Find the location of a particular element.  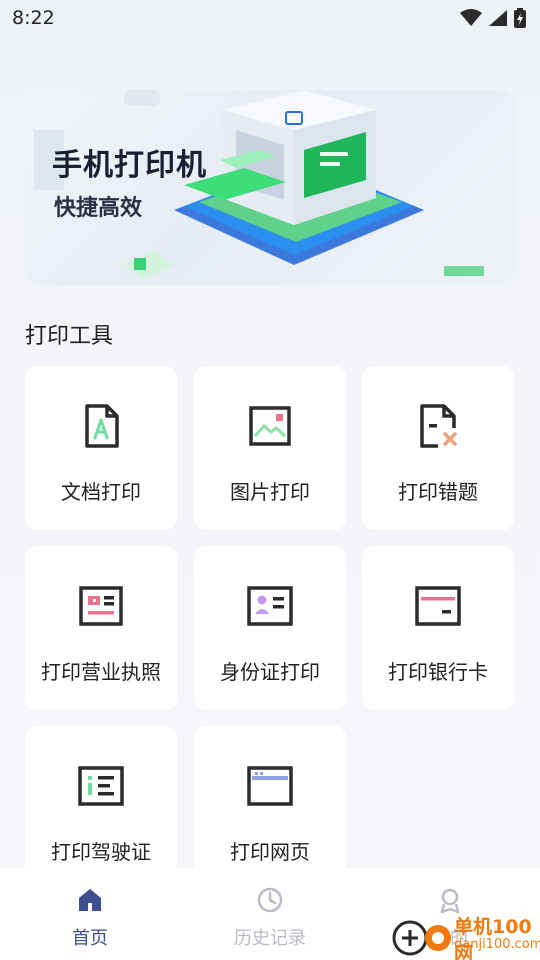

tool-card-webpage: 打印网页 is located at coordinates (270, 808).